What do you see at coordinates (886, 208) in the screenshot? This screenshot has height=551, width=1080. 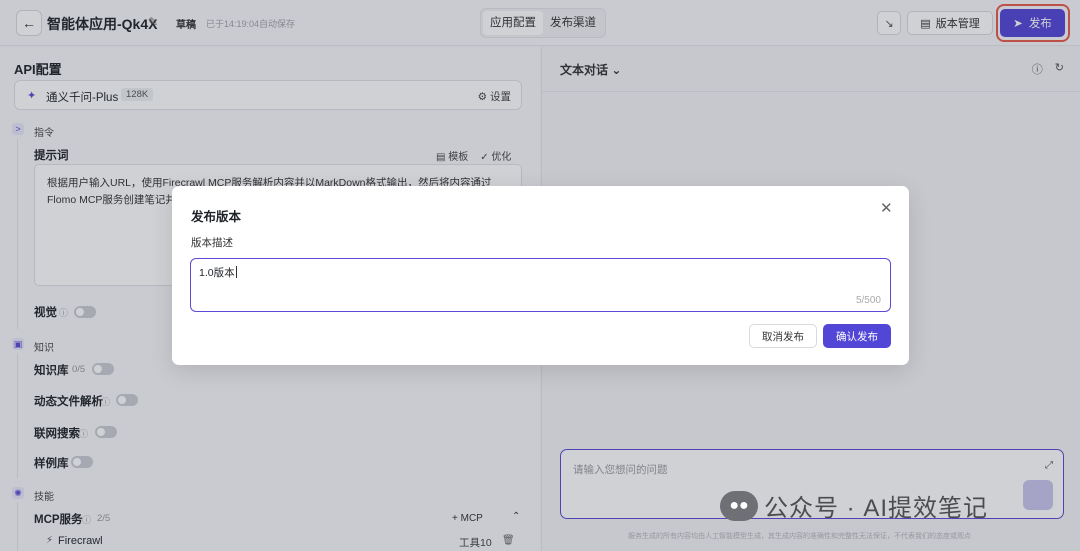 I see `close-icon: ✕` at bounding box center [886, 208].